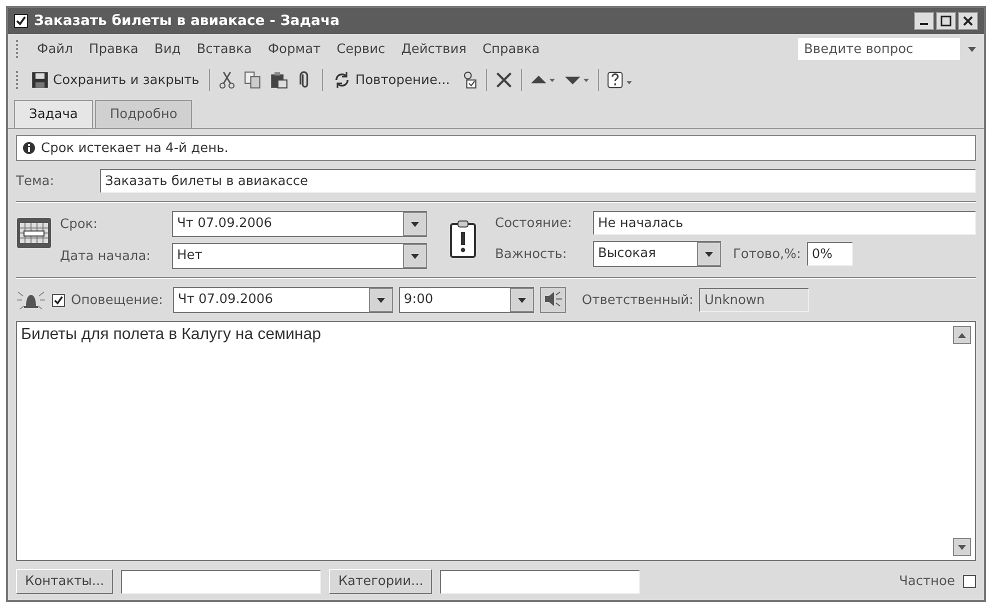 Image resolution: width=992 pixels, height=608 pixels. What do you see at coordinates (79, 224) in the screenshot?
I see `due-label: Срок:` at bounding box center [79, 224].